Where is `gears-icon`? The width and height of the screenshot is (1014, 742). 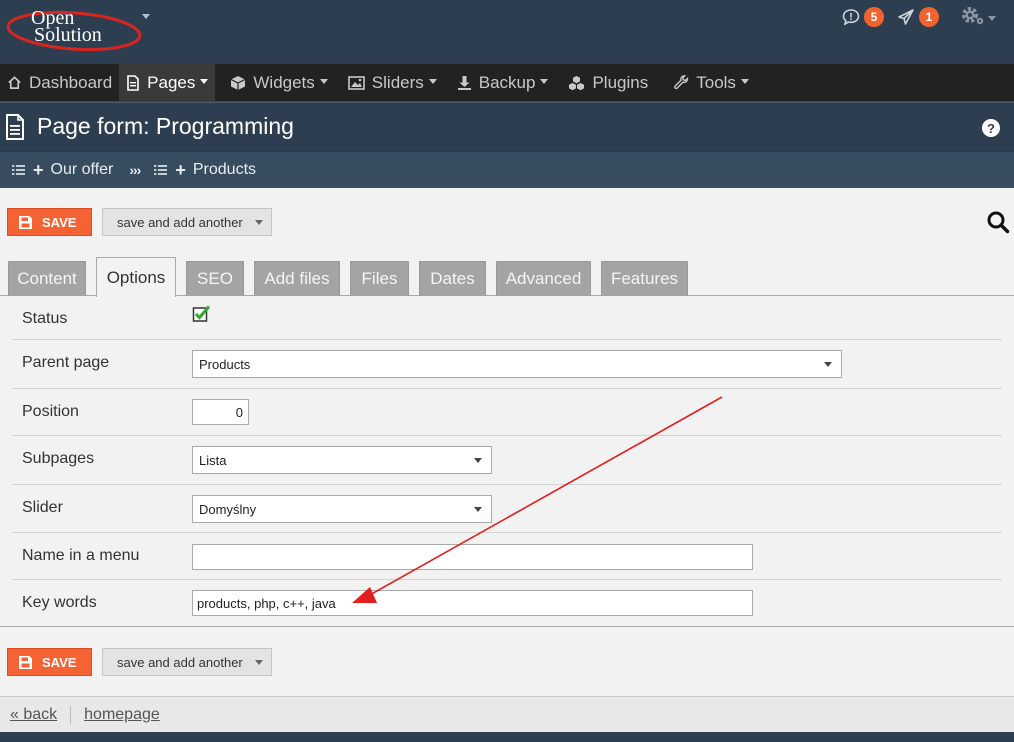
gears-icon is located at coordinates (973, 16).